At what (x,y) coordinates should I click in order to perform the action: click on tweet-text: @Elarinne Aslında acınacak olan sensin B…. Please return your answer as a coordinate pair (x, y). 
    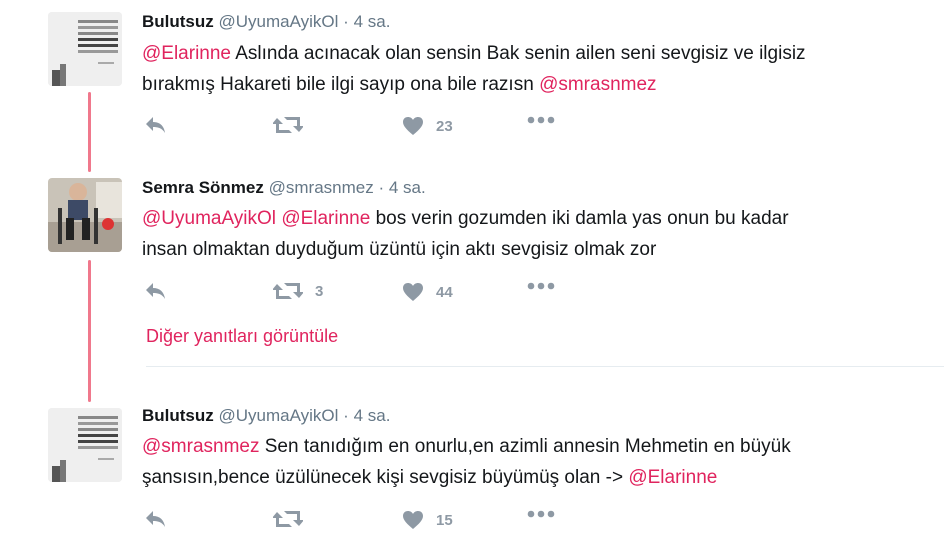
    Looking at the image, I should click on (537, 69).